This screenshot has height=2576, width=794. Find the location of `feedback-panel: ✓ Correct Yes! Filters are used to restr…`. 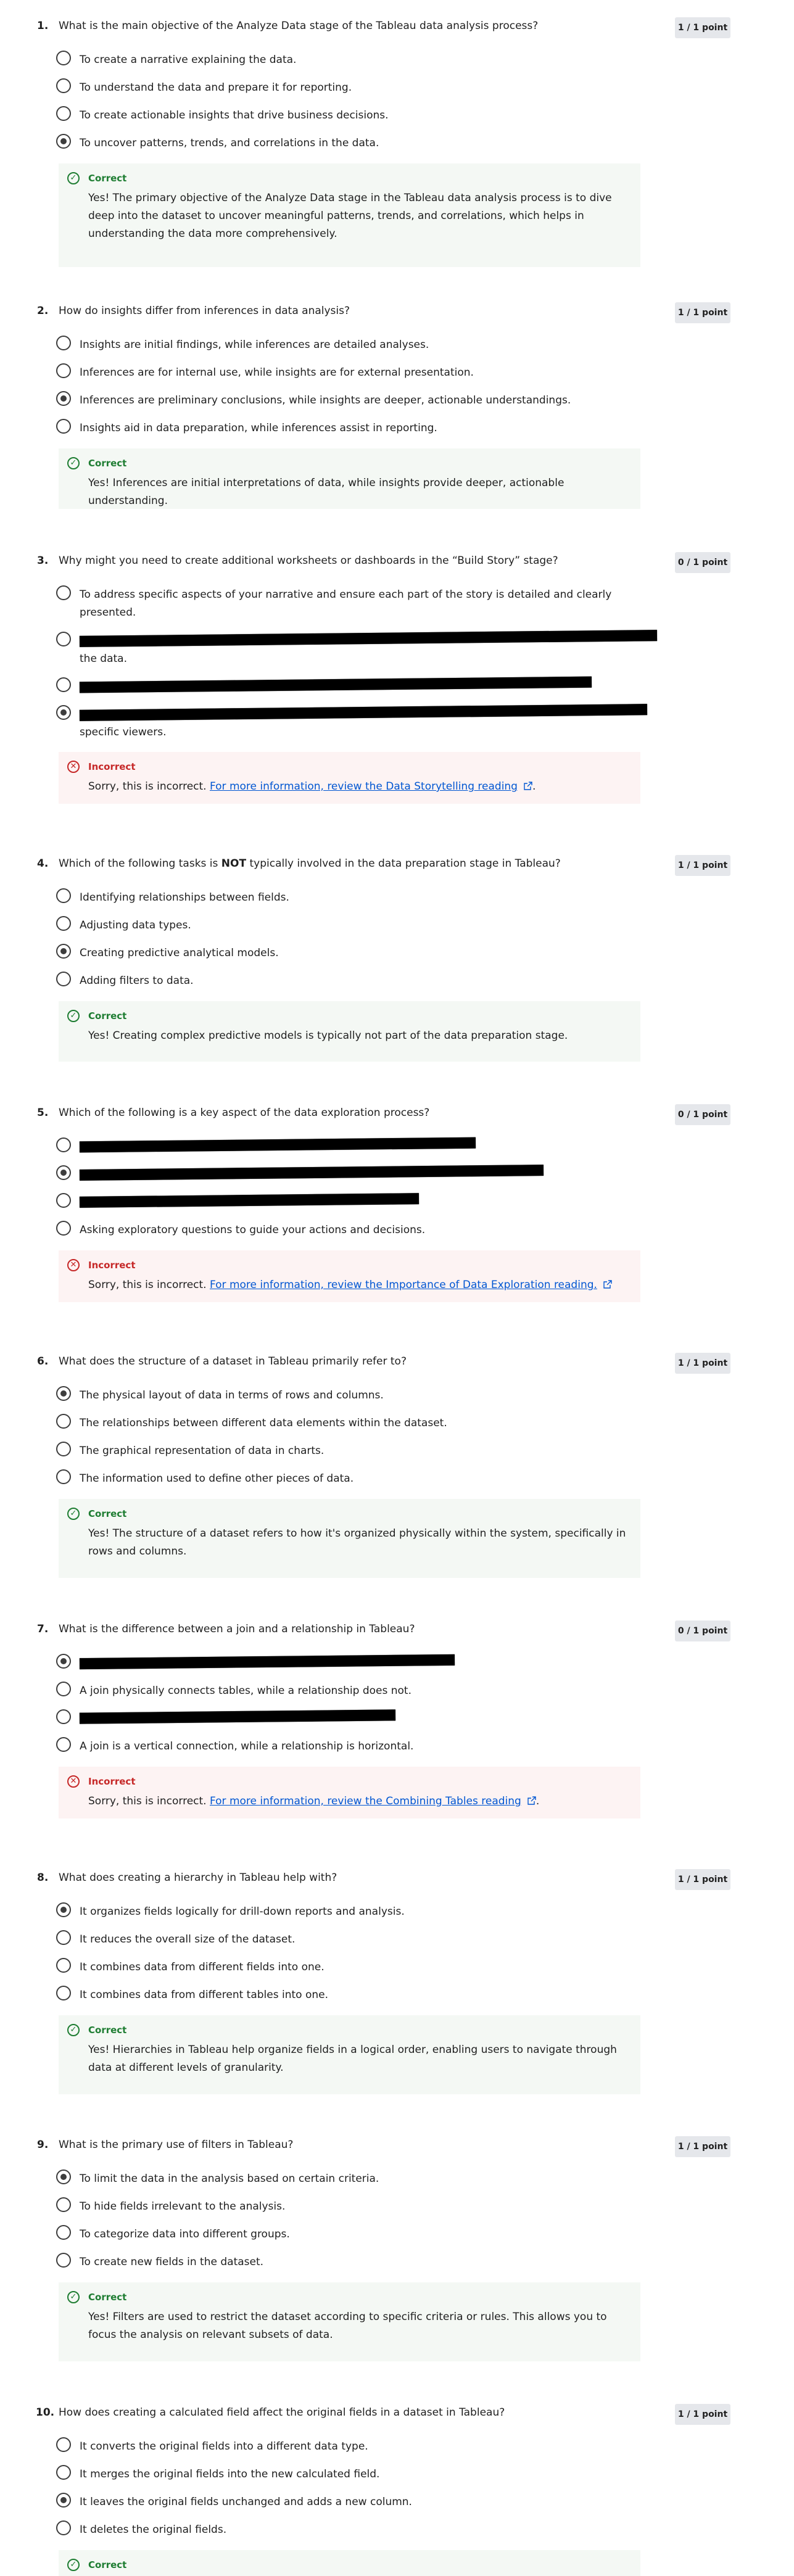

feedback-panel: ✓ Correct Yes! Filters are used to restr… is located at coordinates (349, 2321).